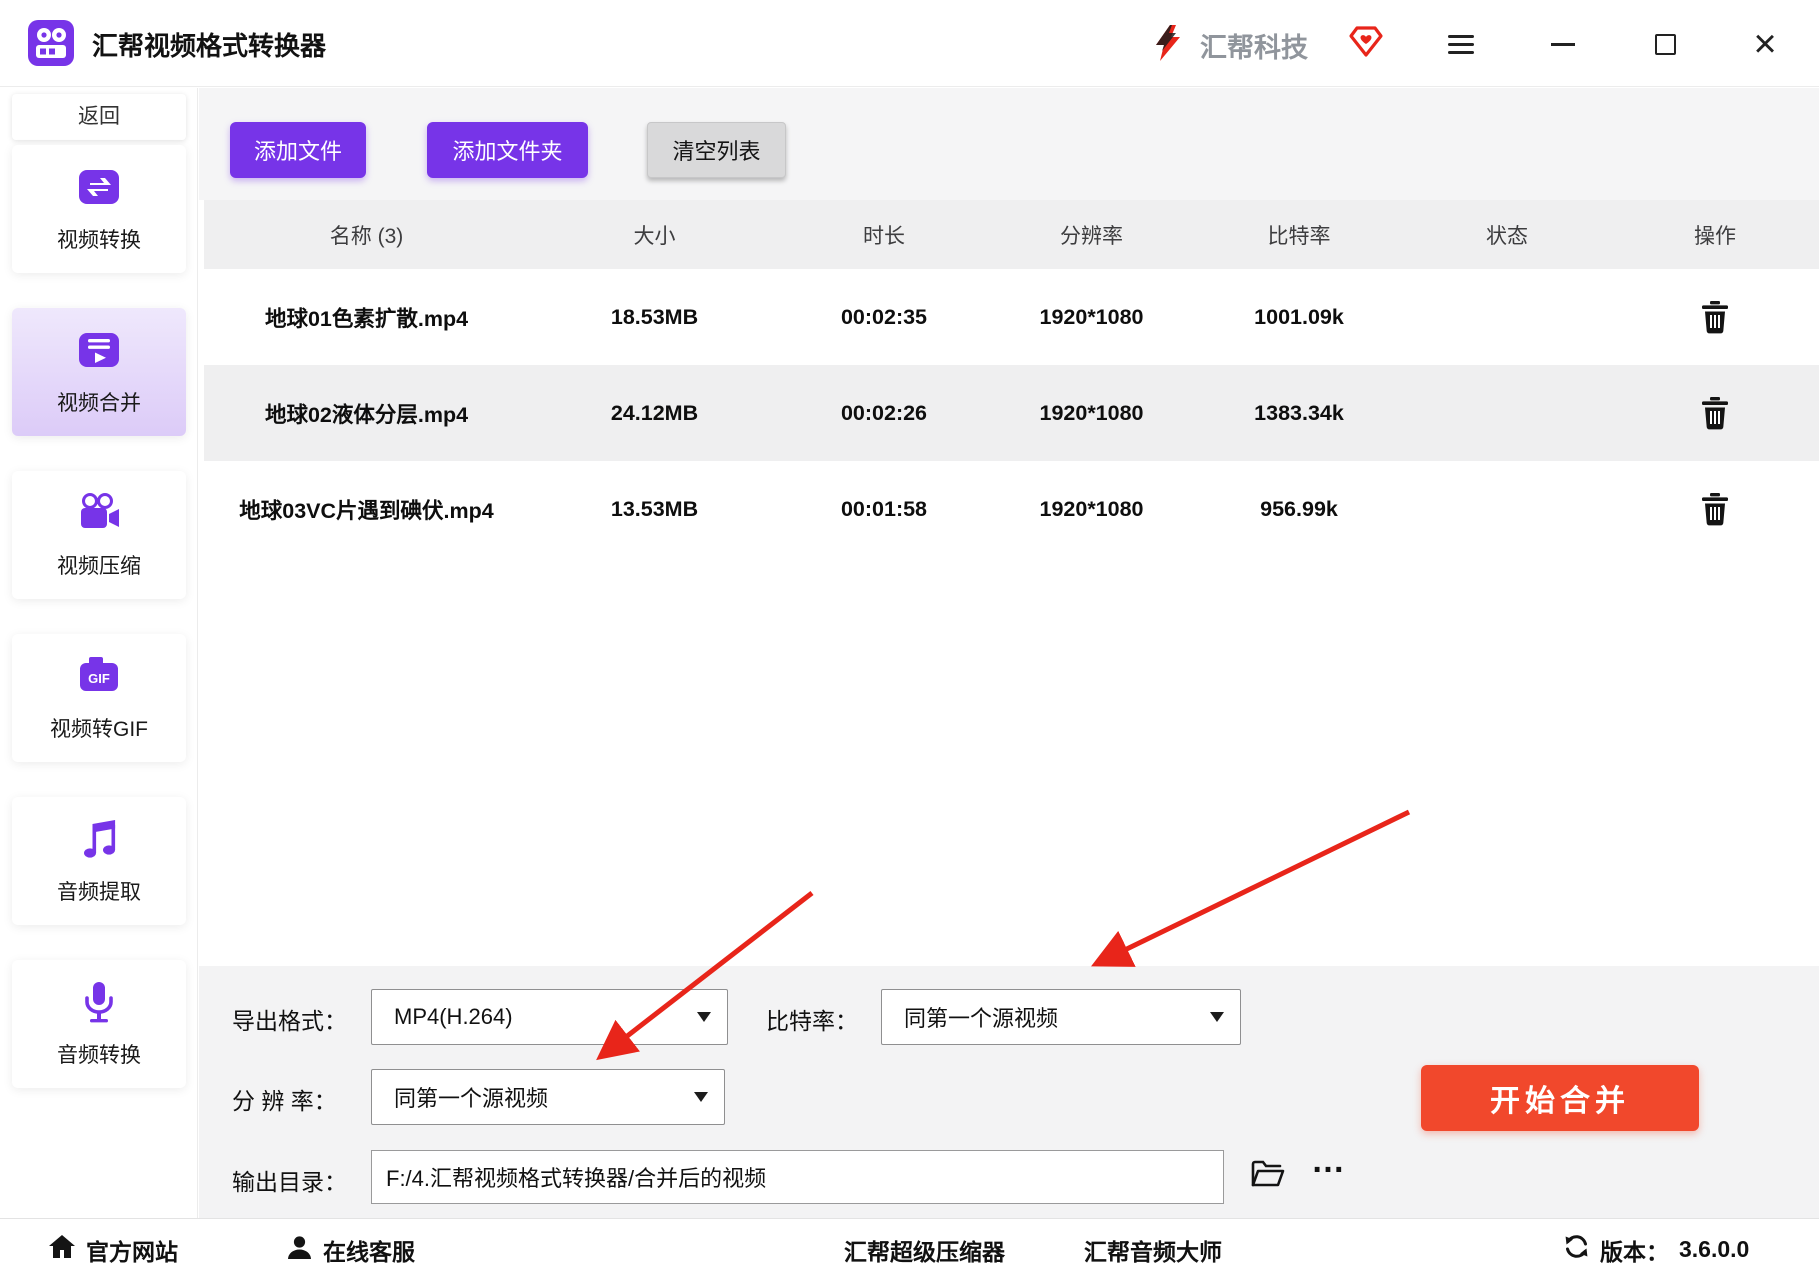  Describe the element at coordinates (99, 403) in the screenshot. I see `sidebar-item-label: 视频合并` at that location.